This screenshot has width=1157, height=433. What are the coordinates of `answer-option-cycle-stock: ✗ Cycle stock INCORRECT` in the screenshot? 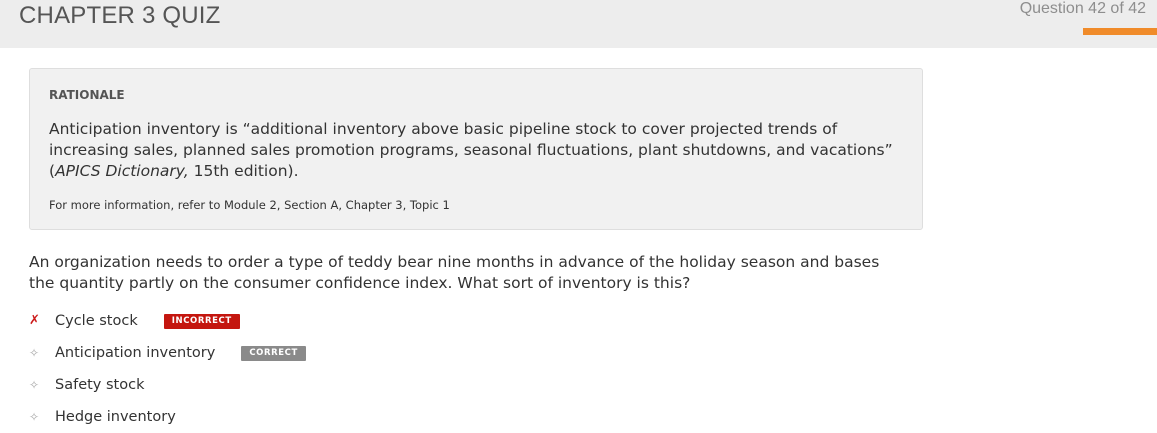 It's located at (134, 321).